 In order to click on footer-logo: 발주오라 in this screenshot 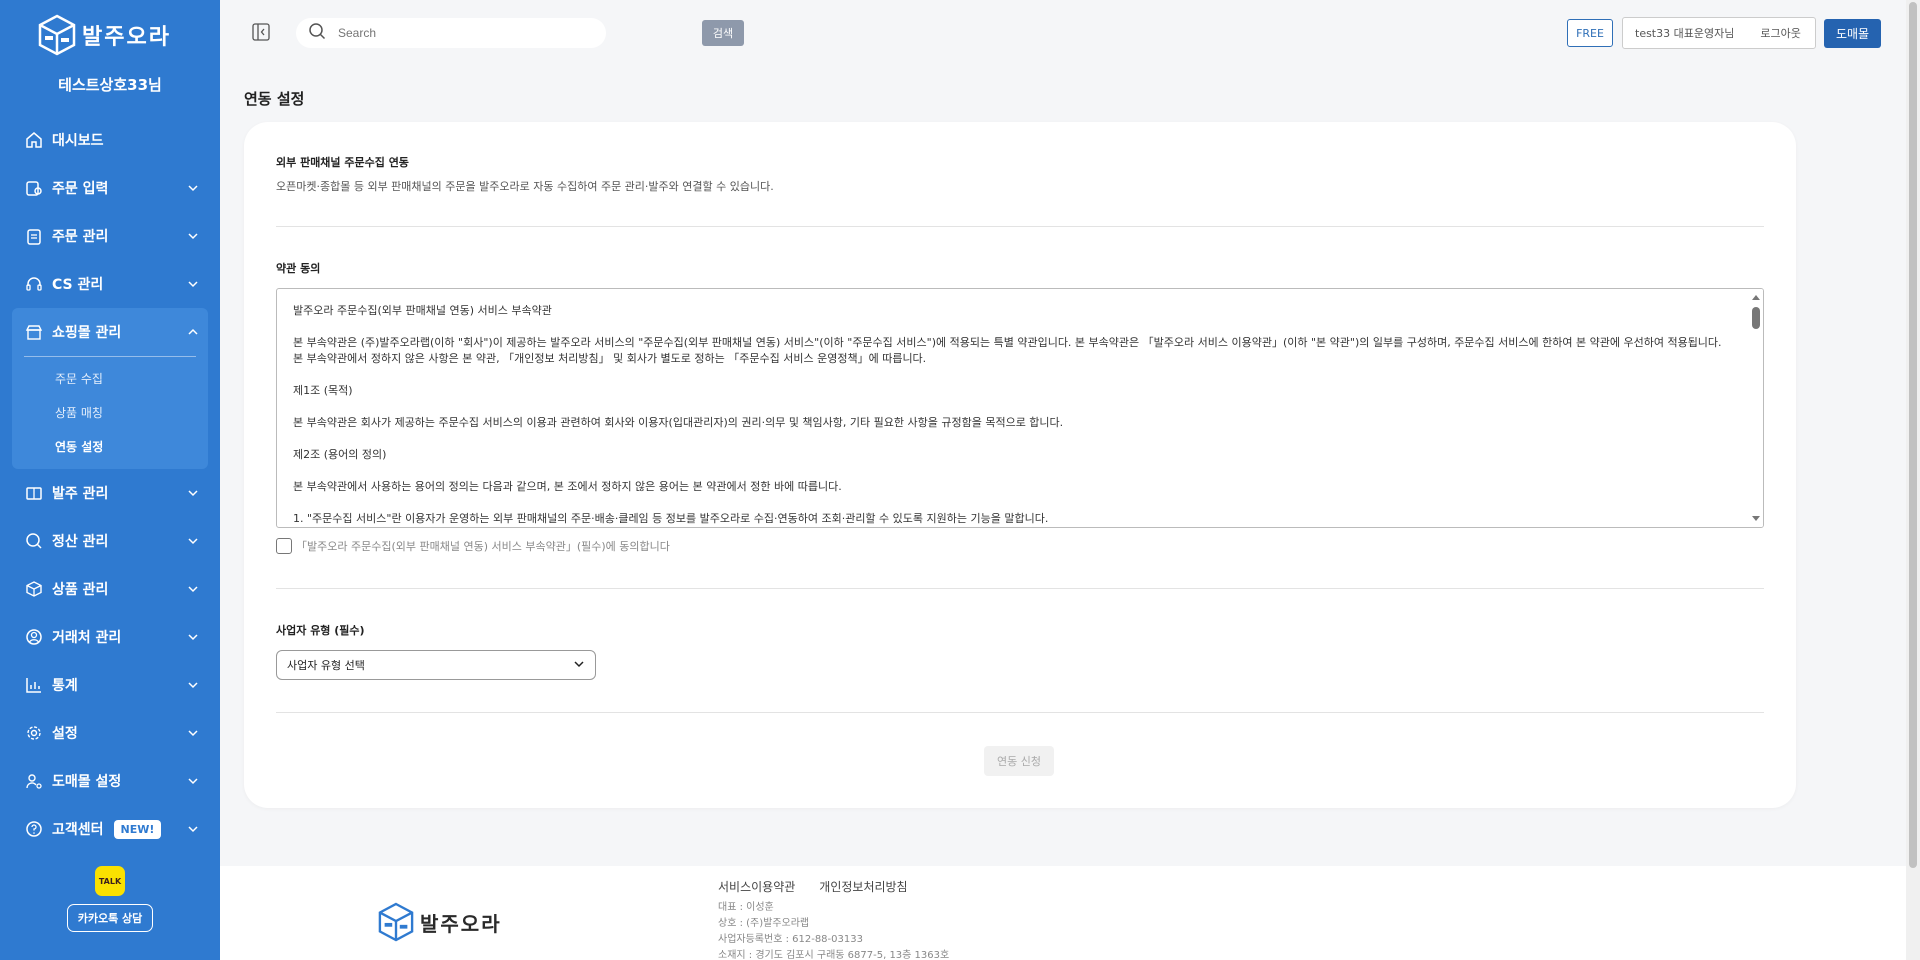, I will do `click(440, 922)`.